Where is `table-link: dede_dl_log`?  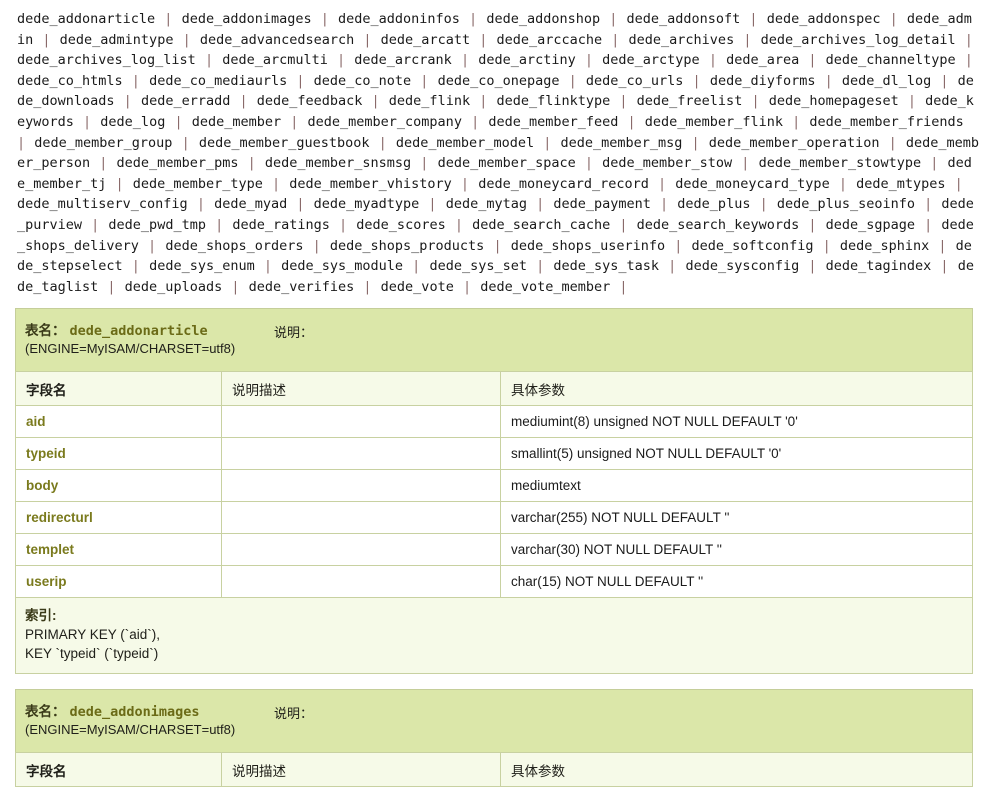 table-link: dede_dl_log is located at coordinates (886, 81).